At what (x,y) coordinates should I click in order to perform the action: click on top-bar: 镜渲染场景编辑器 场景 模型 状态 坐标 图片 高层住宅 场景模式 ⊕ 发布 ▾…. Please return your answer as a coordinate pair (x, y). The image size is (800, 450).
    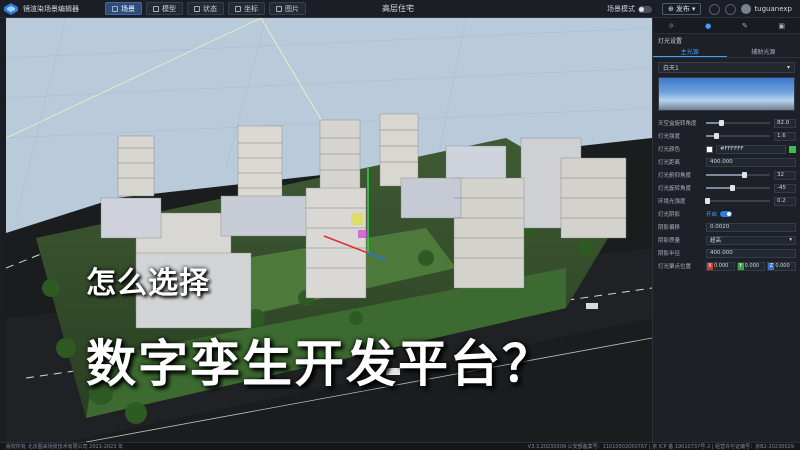
    Looking at the image, I should click on (400, 9).